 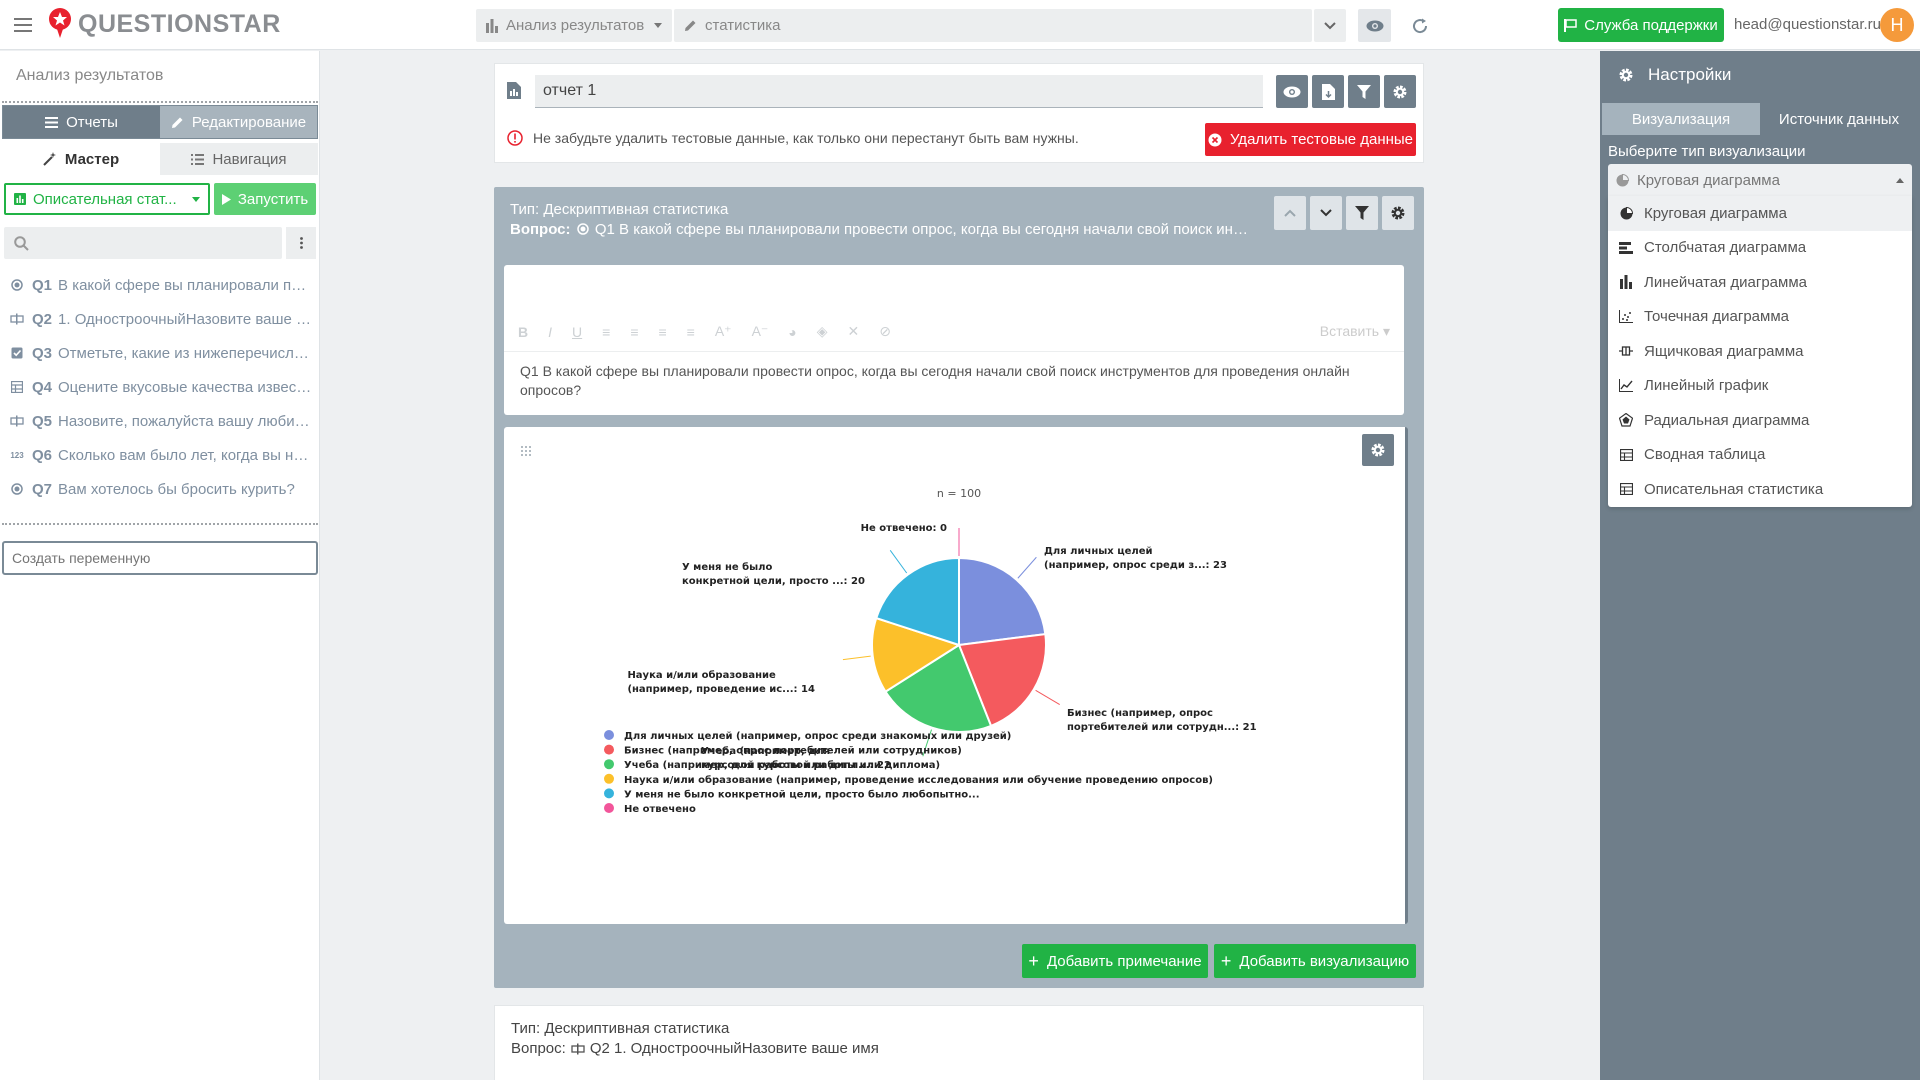 What do you see at coordinates (1115, 961) in the screenshot?
I see `add-note-button: + Добавить примечание` at bounding box center [1115, 961].